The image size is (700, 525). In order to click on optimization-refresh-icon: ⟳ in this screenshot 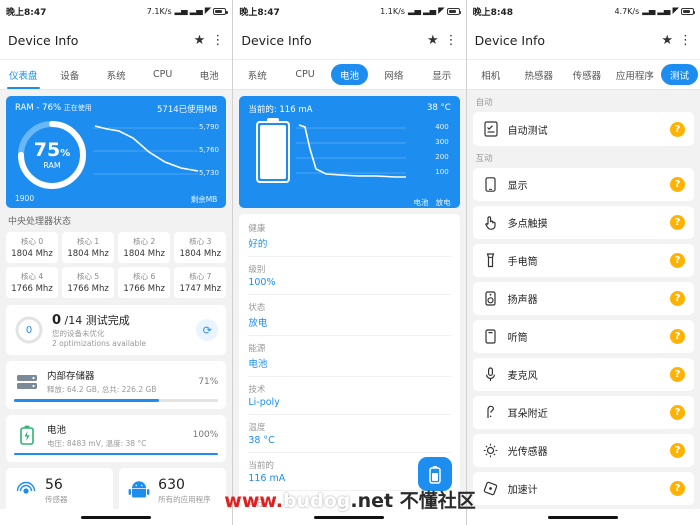, I will do `click(207, 330)`.